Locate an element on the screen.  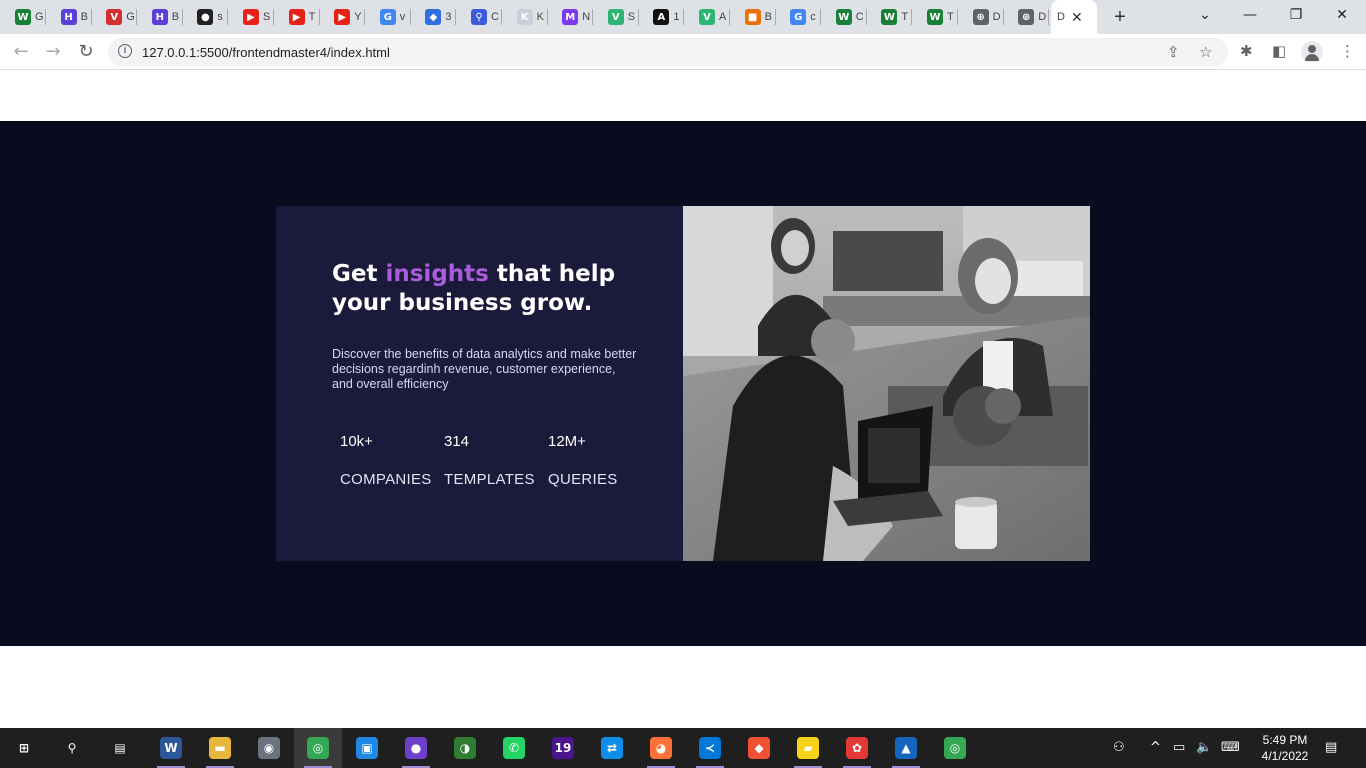
github-desktop-icon: ● is located at coordinates (416, 748).